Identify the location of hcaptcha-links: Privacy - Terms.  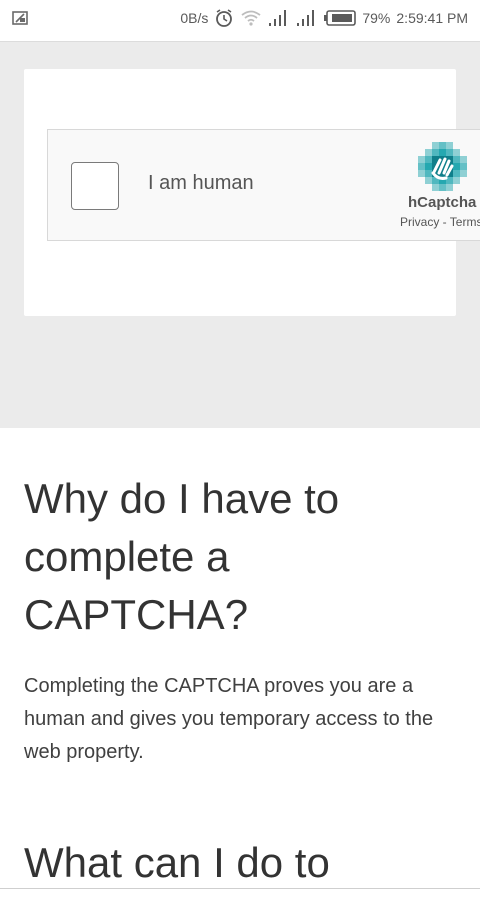
(440, 222).